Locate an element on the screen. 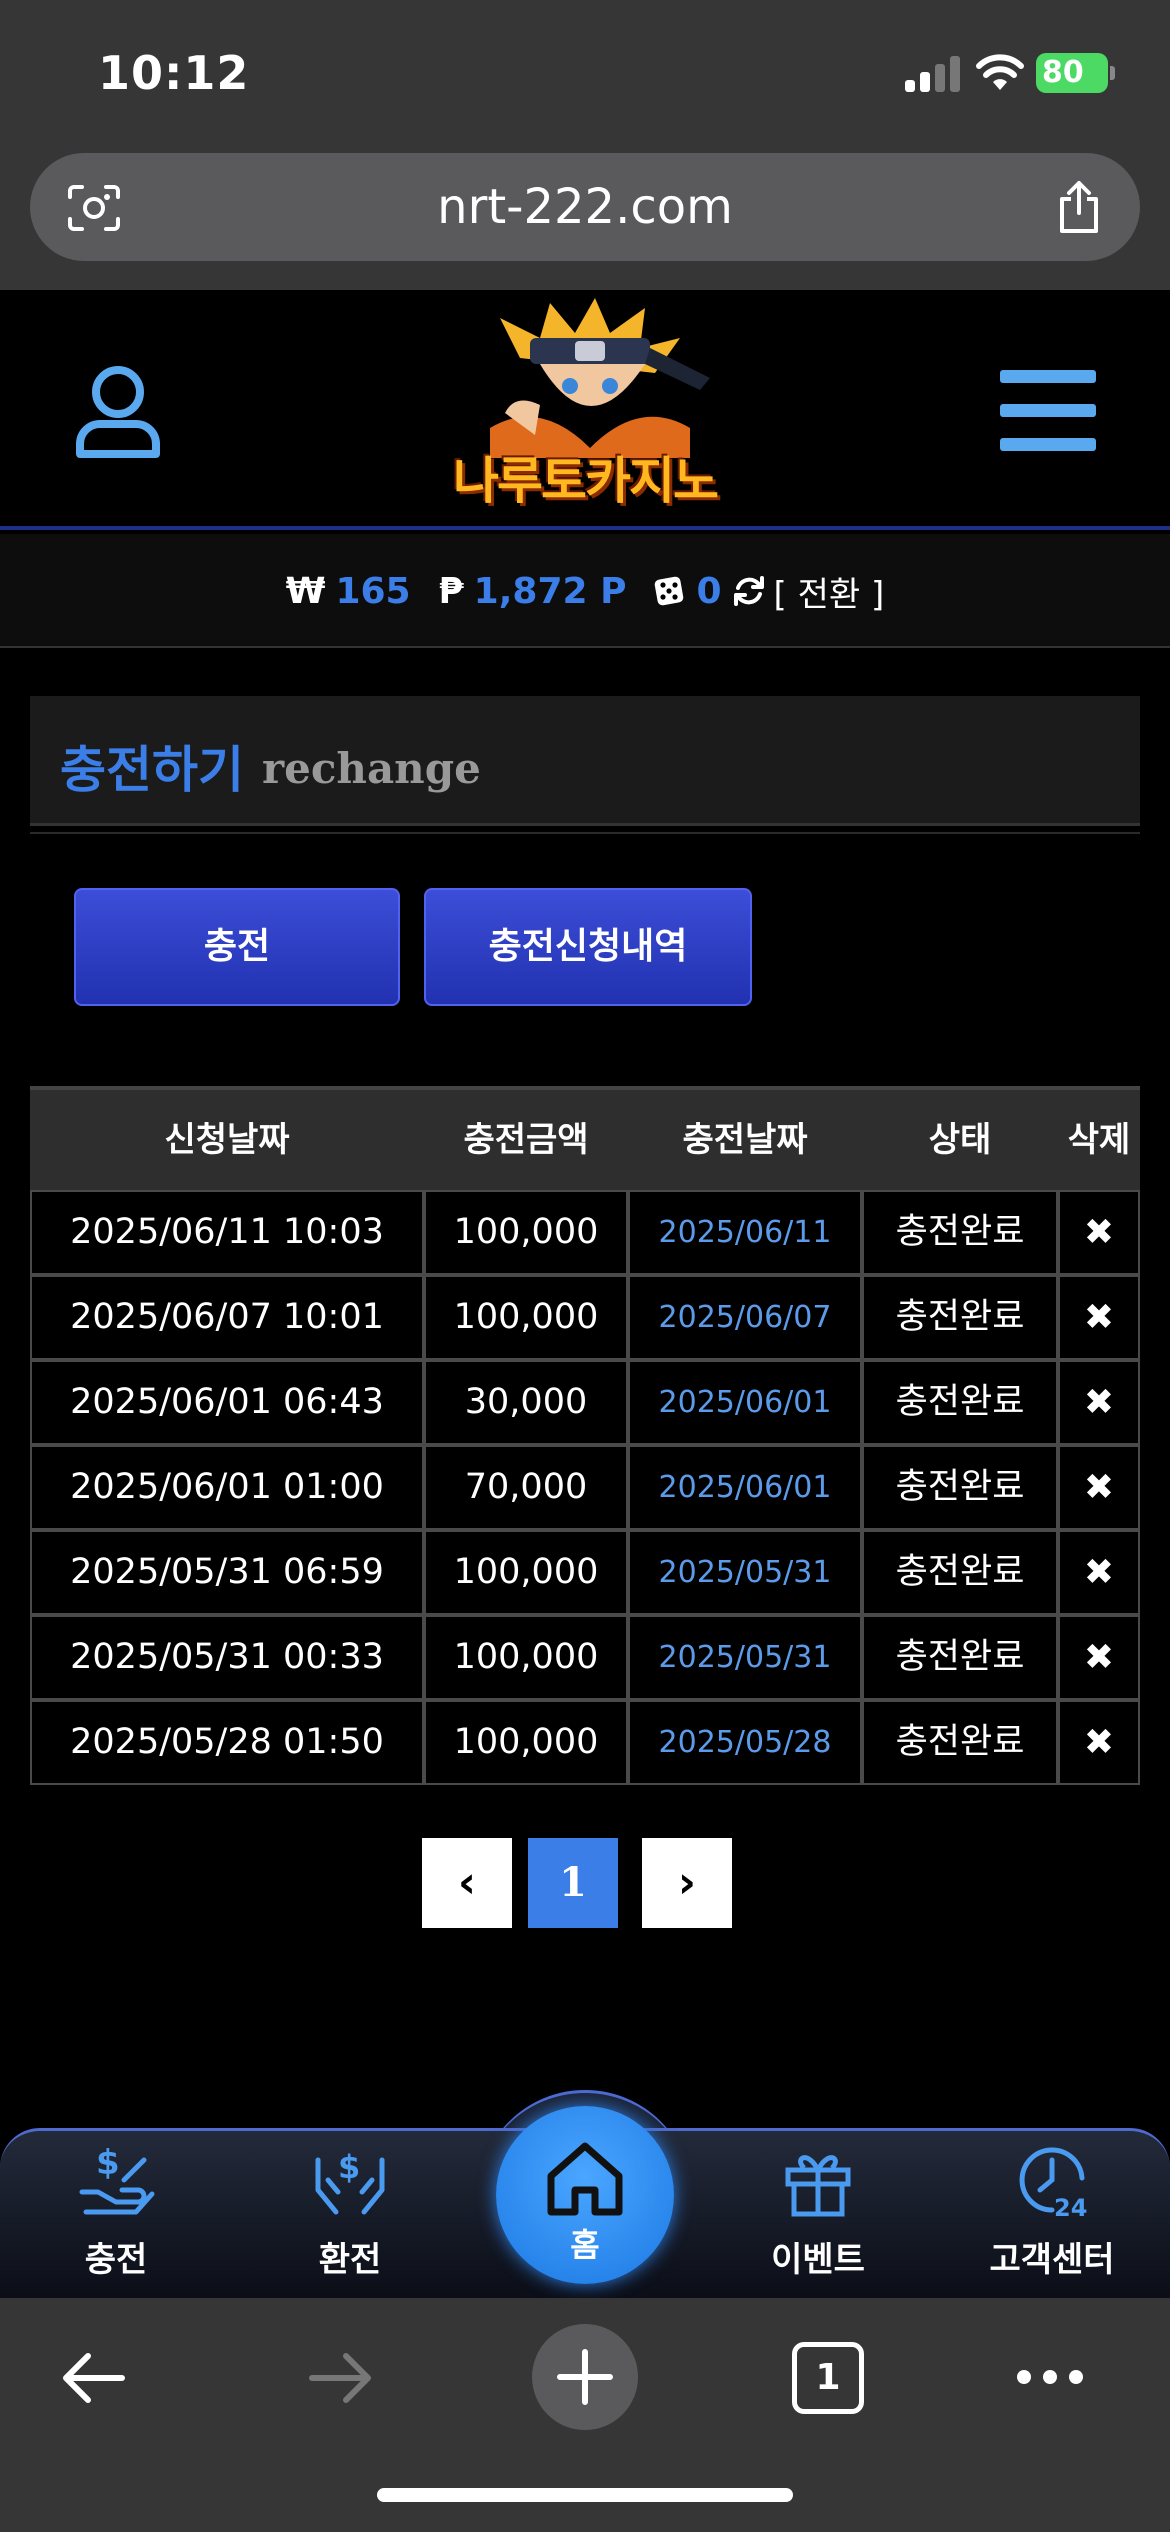 Image resolution: width=1170 pixels, height=2532 pixels. nav-home-label: 홈 is located at coordinates (585, 2245).